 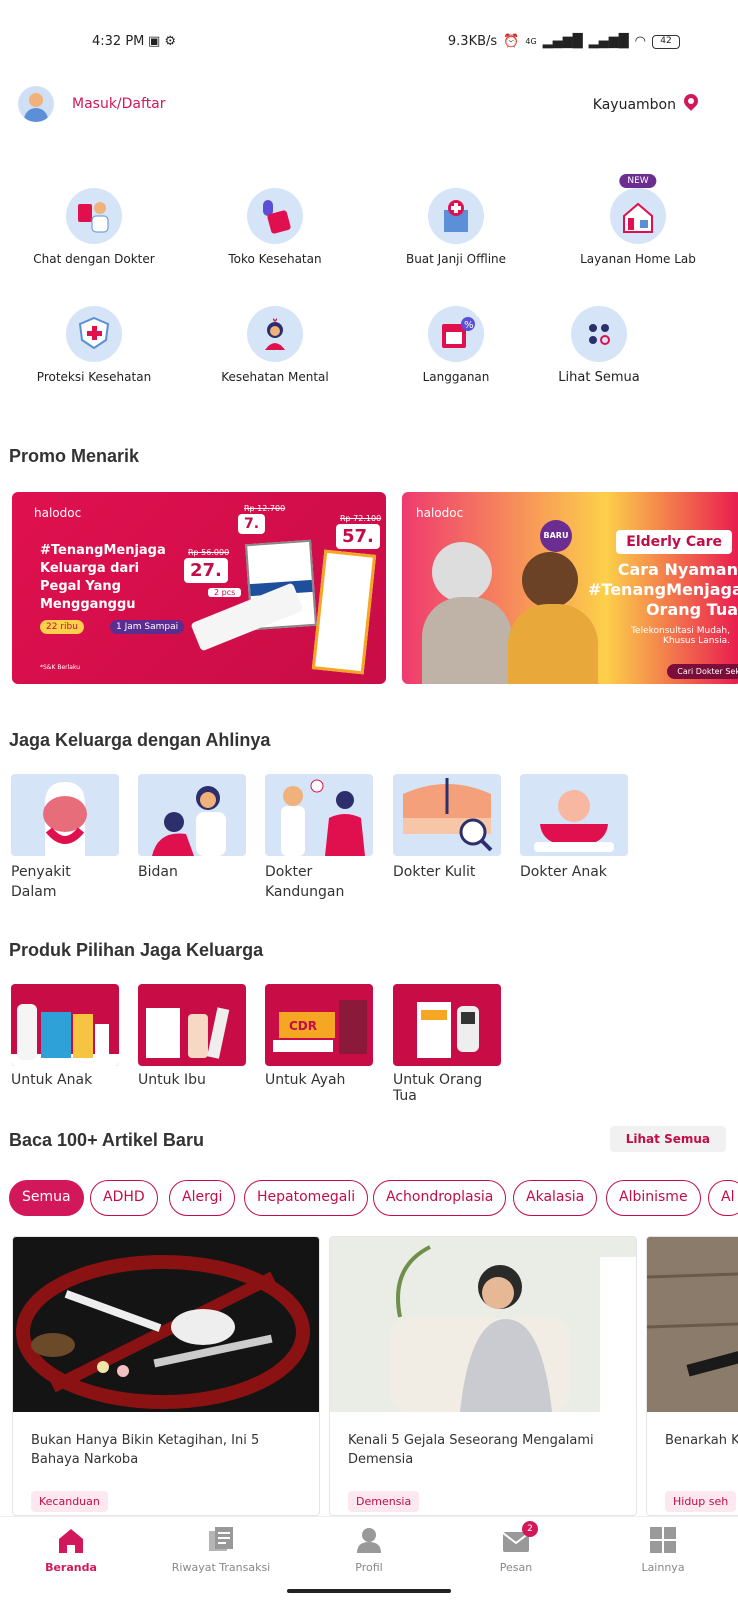 I want to click on new-badge: NEW, so click(x=638, y=181).